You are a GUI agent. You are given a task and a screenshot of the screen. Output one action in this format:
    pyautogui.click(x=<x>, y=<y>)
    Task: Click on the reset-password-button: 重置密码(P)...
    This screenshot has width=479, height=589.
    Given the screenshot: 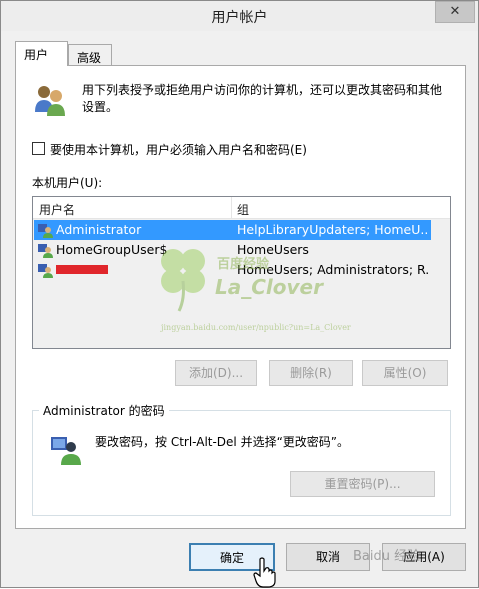 What is the action you would take?
    pyautogui.click(x=362, y=484)
    